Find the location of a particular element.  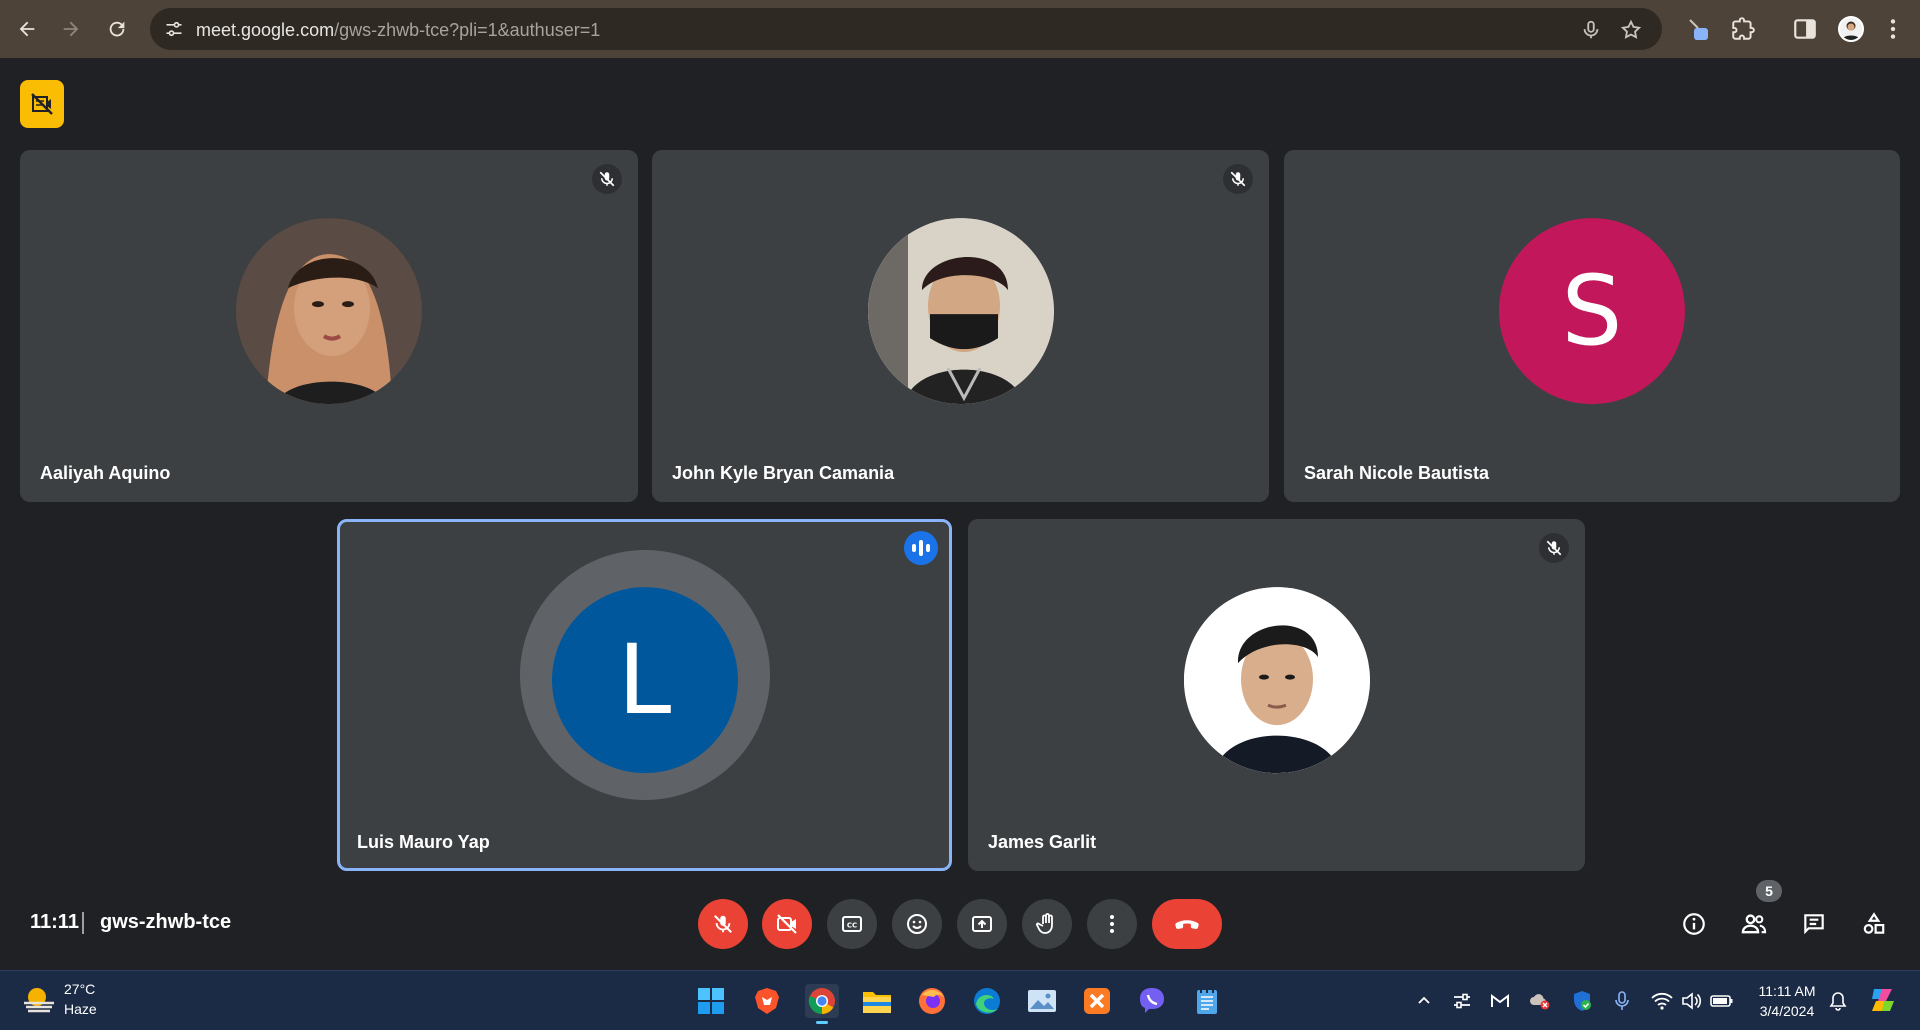

side-panel-icon is located at coordinates (1805, 29).